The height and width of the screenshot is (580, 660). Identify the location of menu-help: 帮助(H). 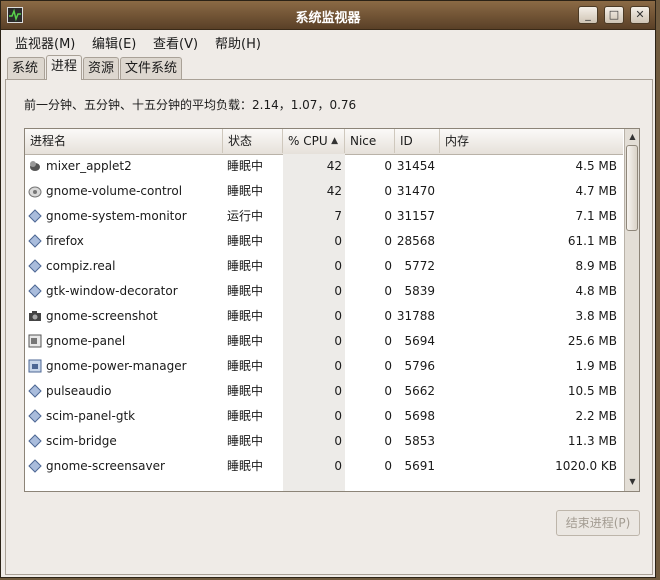
(238, 42).